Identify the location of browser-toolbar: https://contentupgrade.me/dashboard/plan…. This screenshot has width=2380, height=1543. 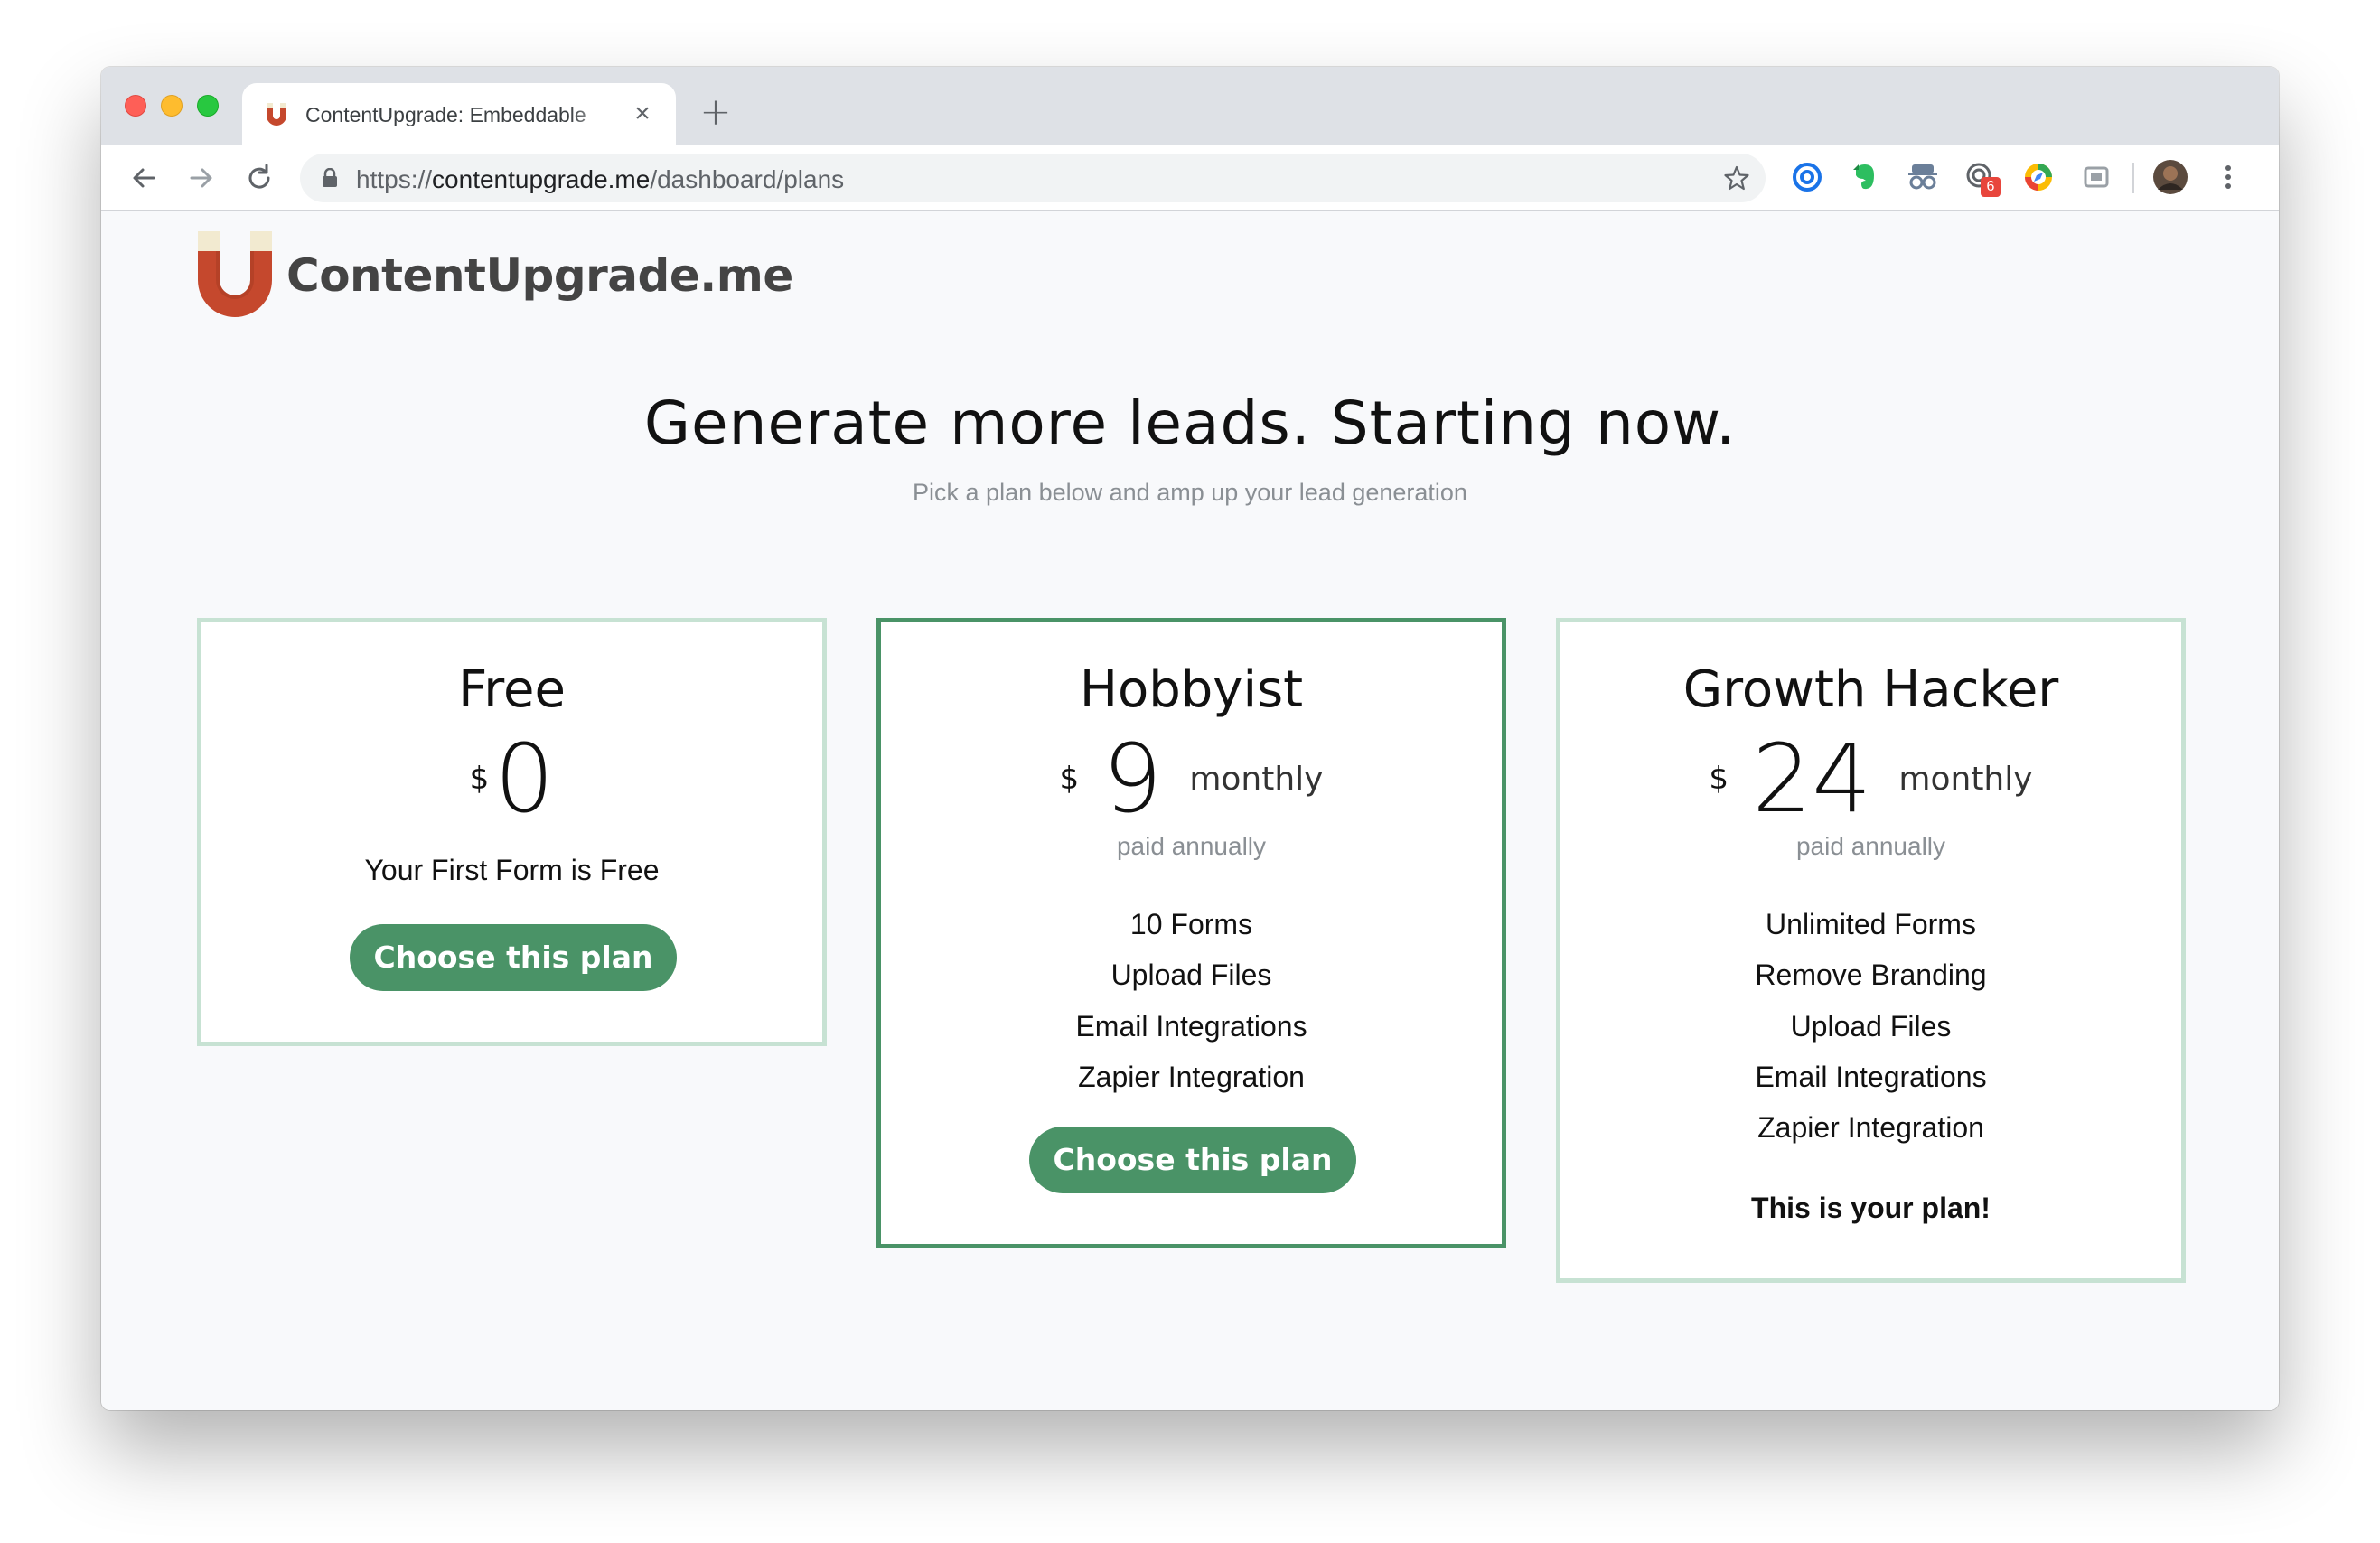
(1190, 178).